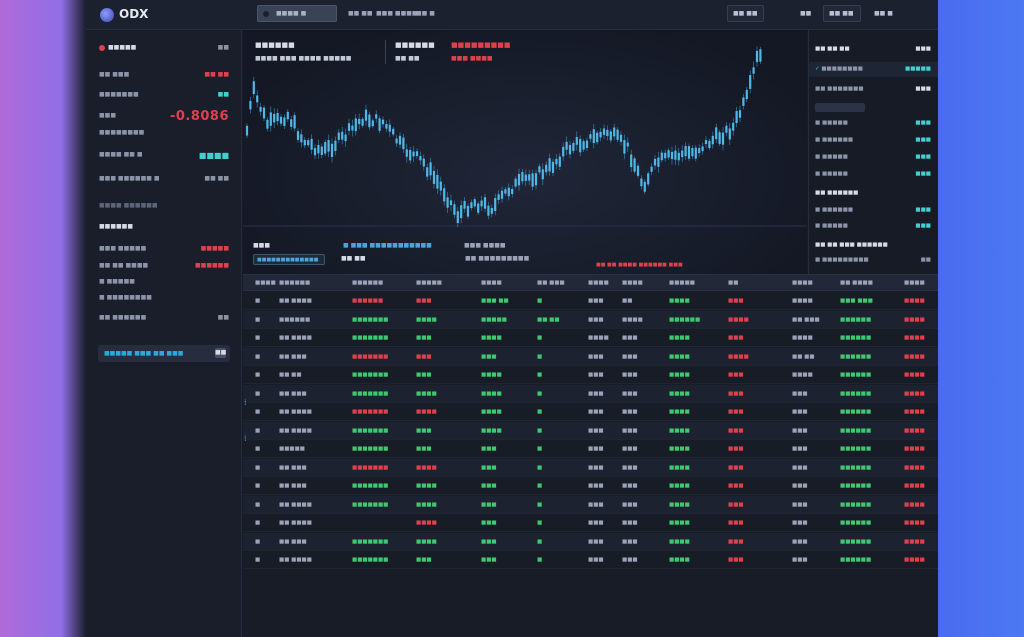 The height and width of the screenshot is (637, 1024). Describe the element at coordinates (291, 13) in the screenshot. I see `search-placeholder: ■■■■ ■` at that location.